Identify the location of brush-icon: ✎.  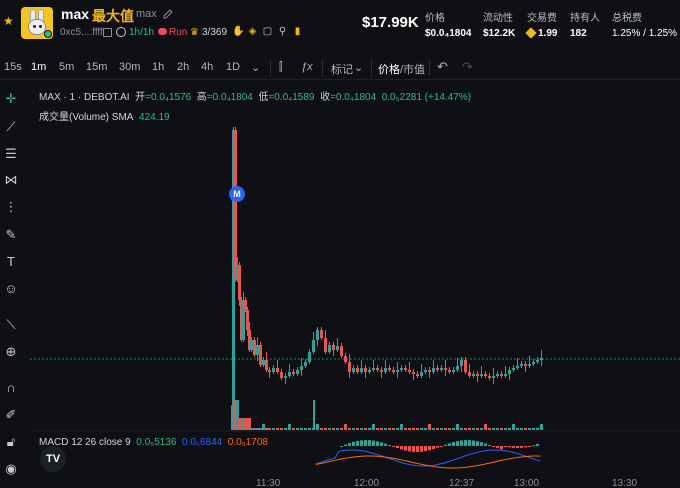
(11, 235).